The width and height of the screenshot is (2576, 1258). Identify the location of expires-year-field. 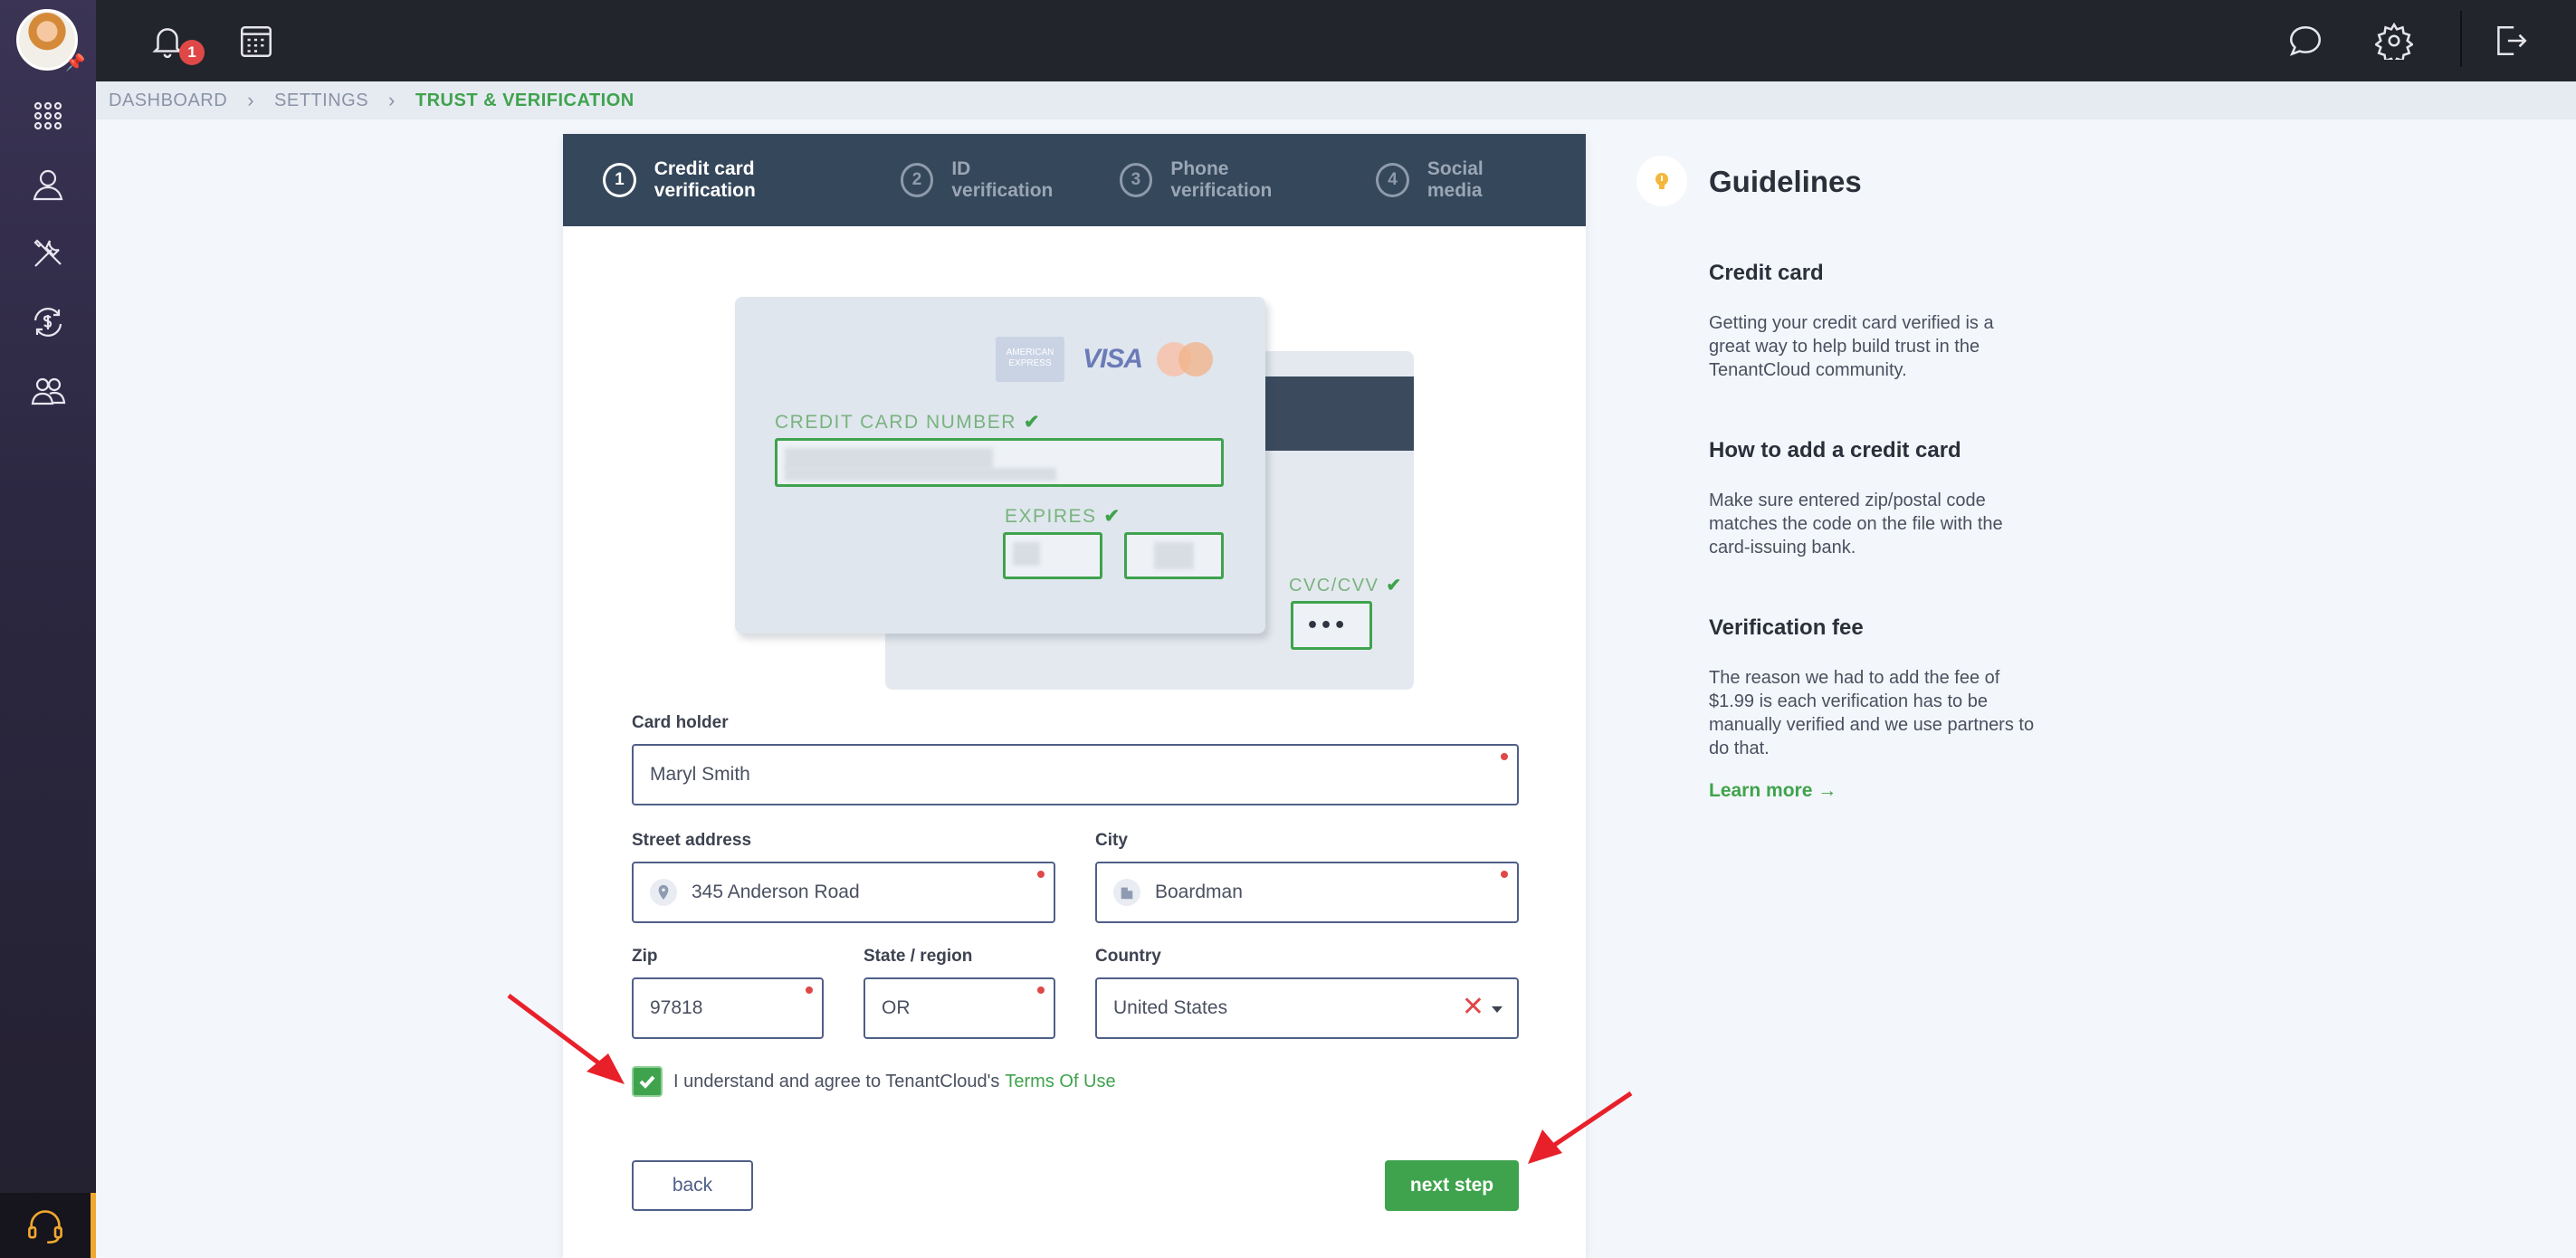
(1174, 555).